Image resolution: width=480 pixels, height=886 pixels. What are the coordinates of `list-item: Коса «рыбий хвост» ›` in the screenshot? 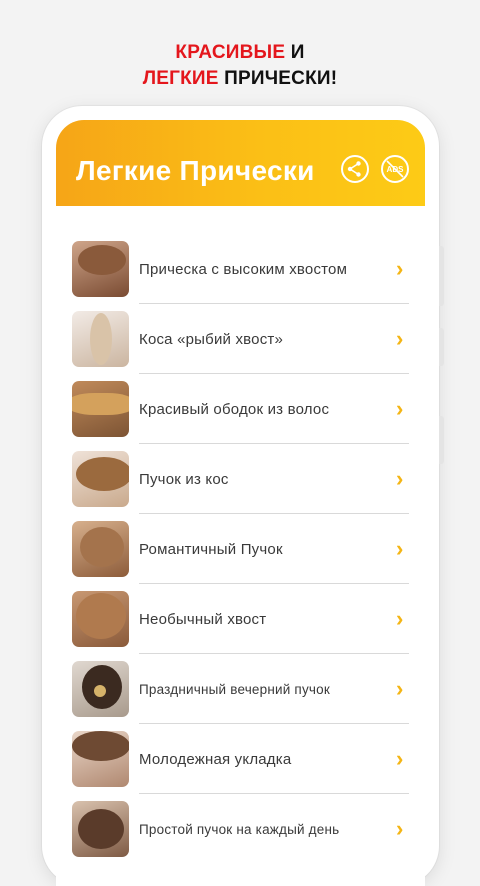 It's located at (240, 339).